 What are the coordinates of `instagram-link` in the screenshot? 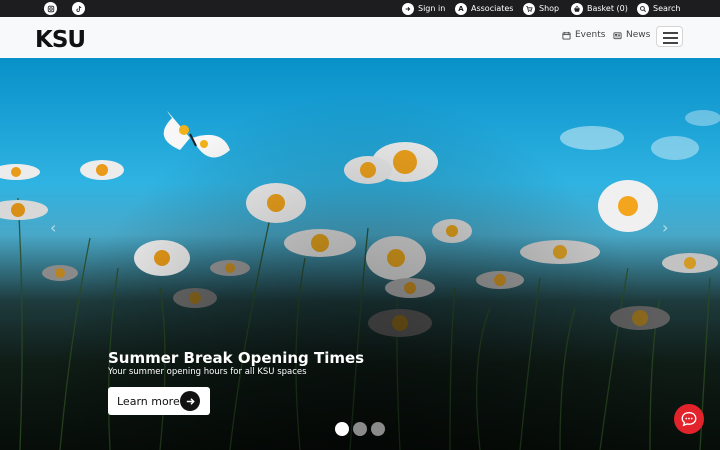 It's located at (50, 8).